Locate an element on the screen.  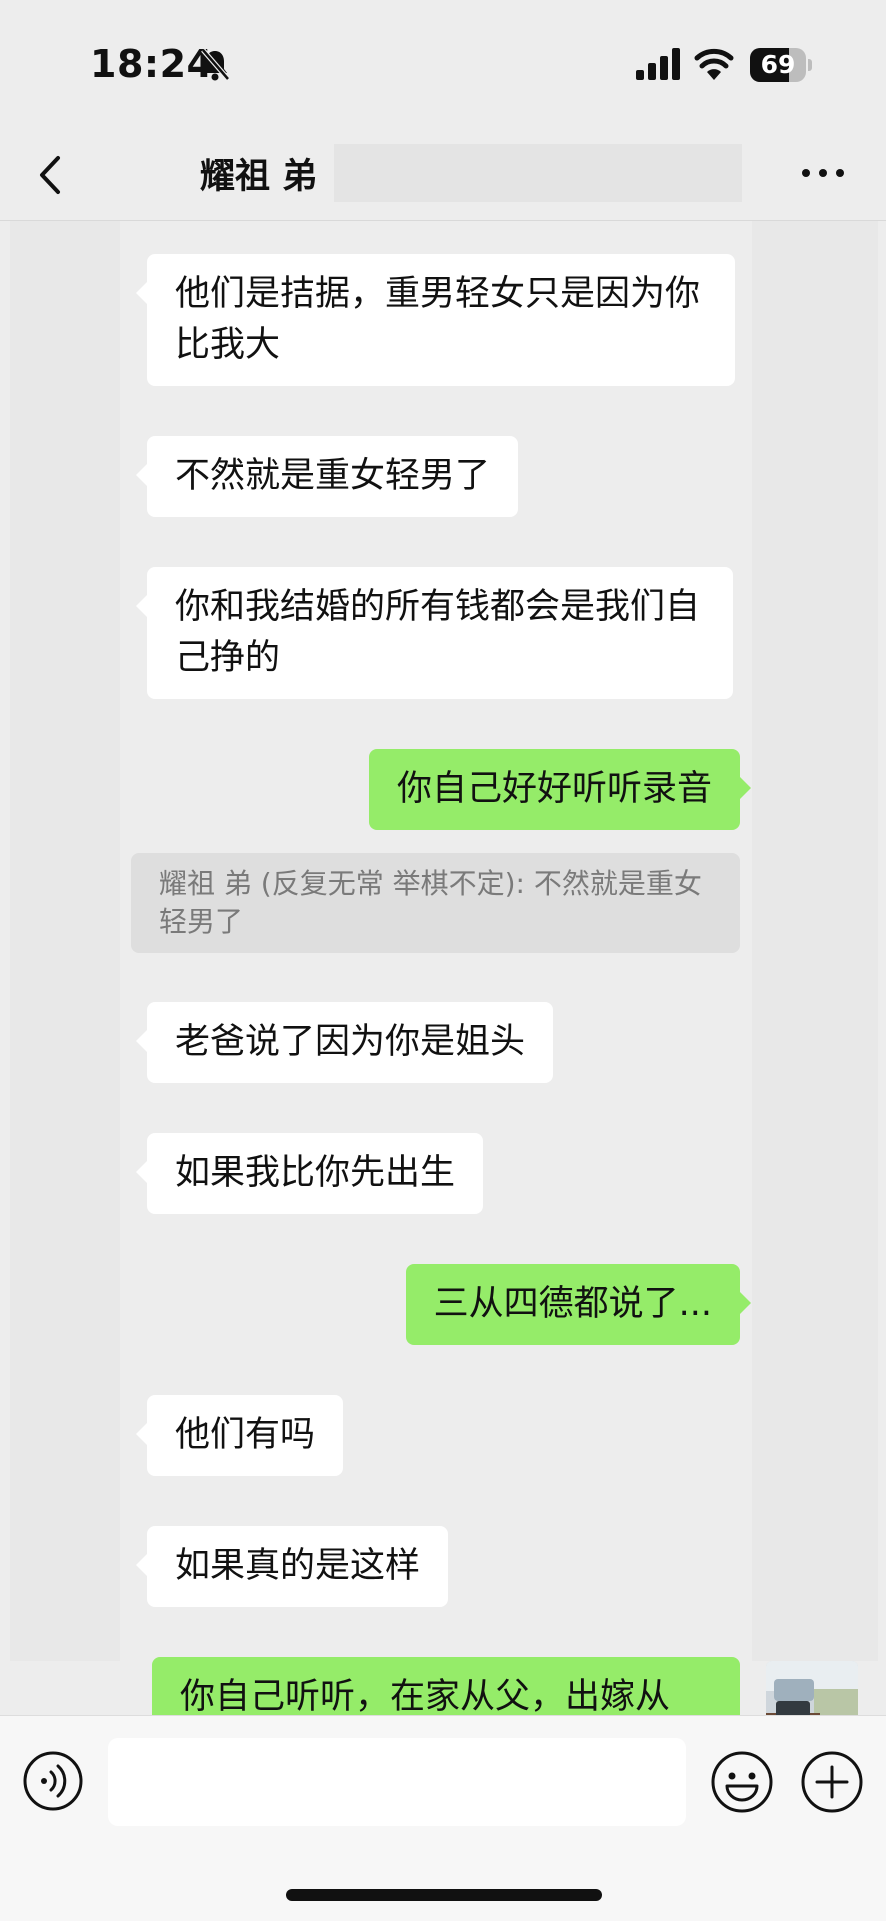
avatar is located at coordinates (812, 1688).